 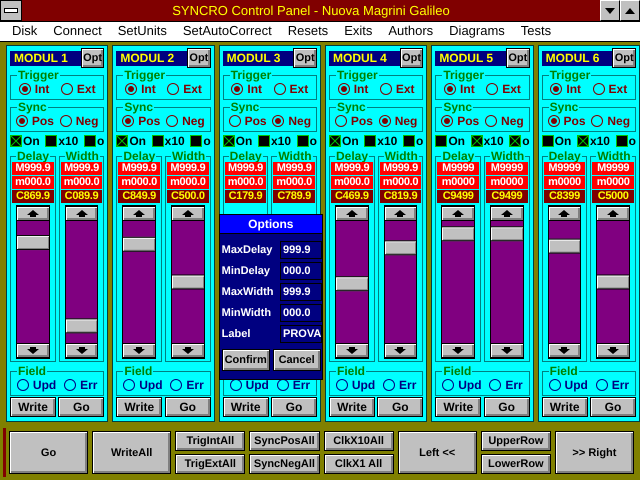 I want to click on toolbar-button: ClkX1 All, so click(x=359, y=464).